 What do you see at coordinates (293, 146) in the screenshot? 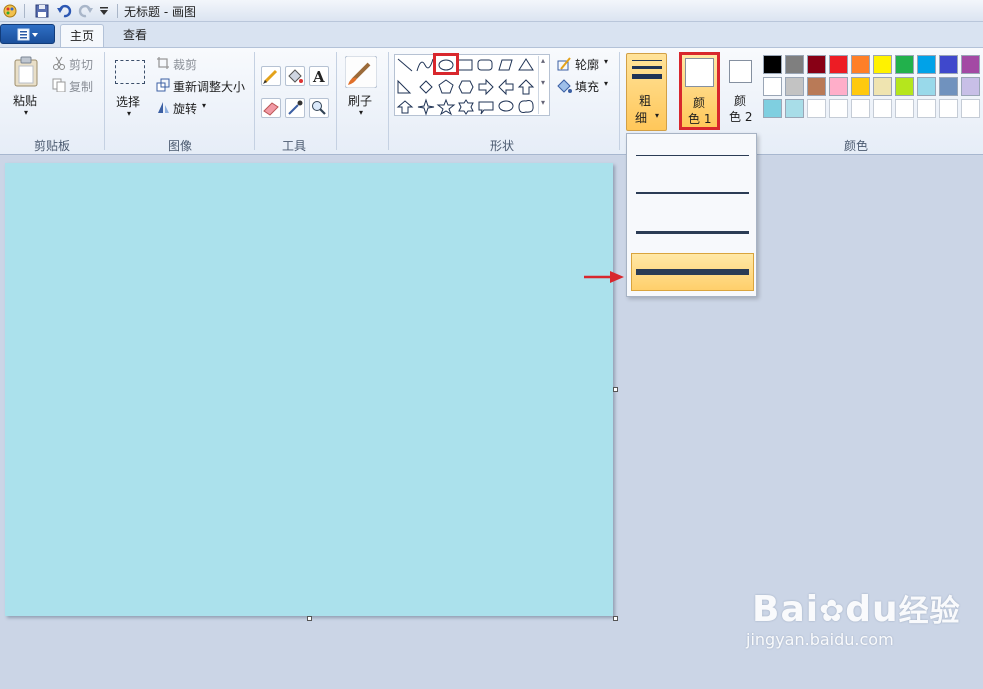
I see `tools-group-label: 工具` at bounding box center [293, 146].